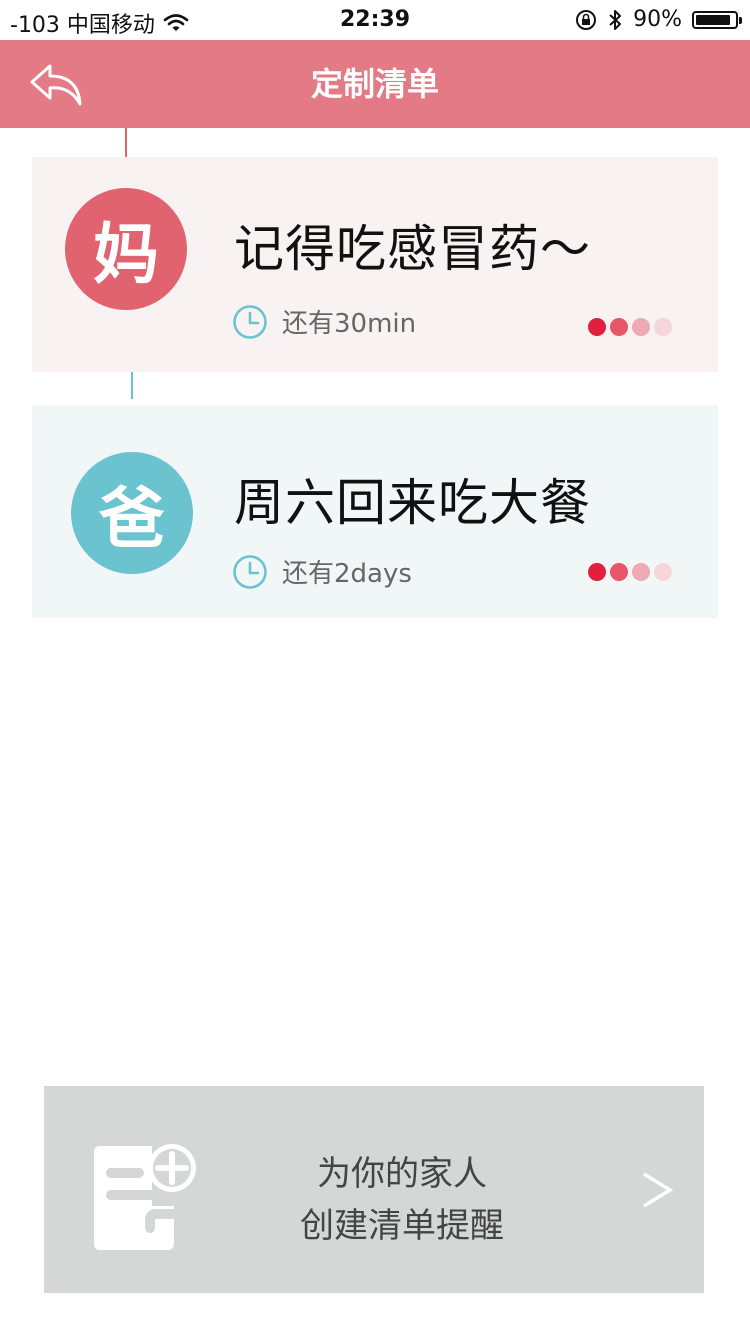 The height and width of the screenshot is (1334, 750). I want to click on status-bar: -103 中国移动 22:39 90%, so click(375, 20).